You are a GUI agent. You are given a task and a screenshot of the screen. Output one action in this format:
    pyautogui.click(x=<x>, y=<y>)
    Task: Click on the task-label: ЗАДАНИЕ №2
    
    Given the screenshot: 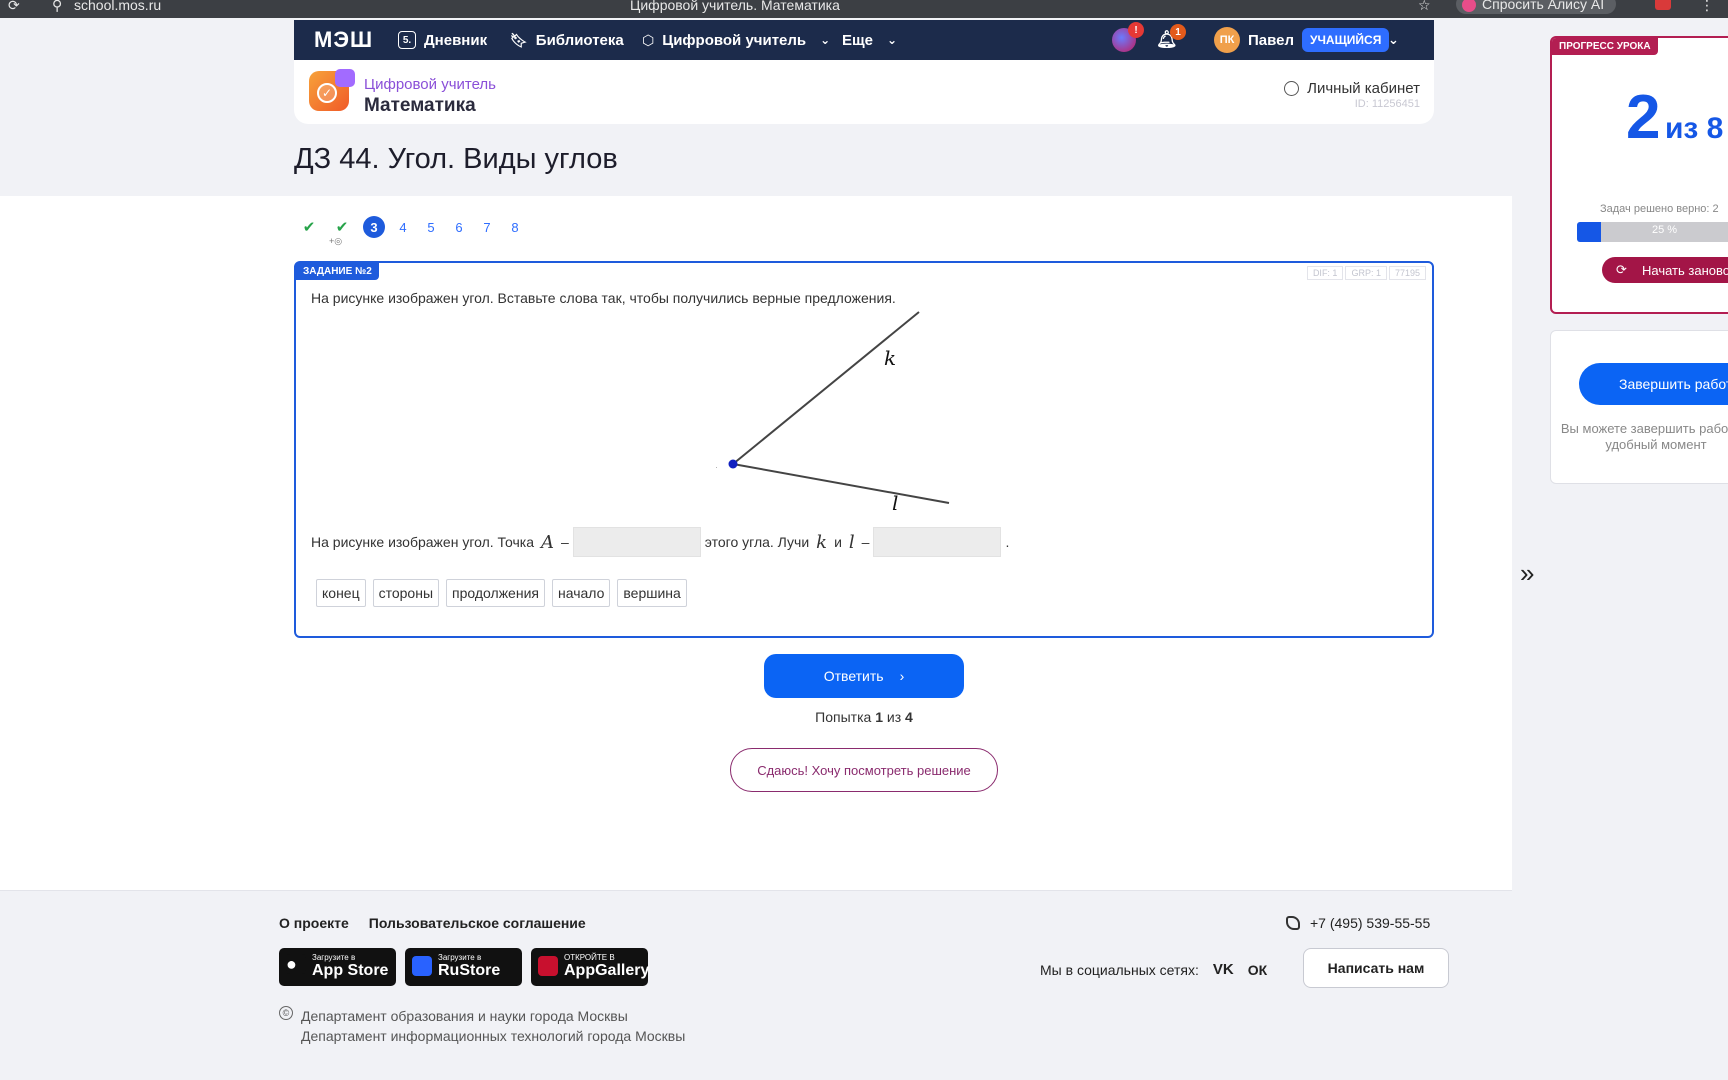 What is the action you would take?
    pyautogui.click(x=337, y=271)
    